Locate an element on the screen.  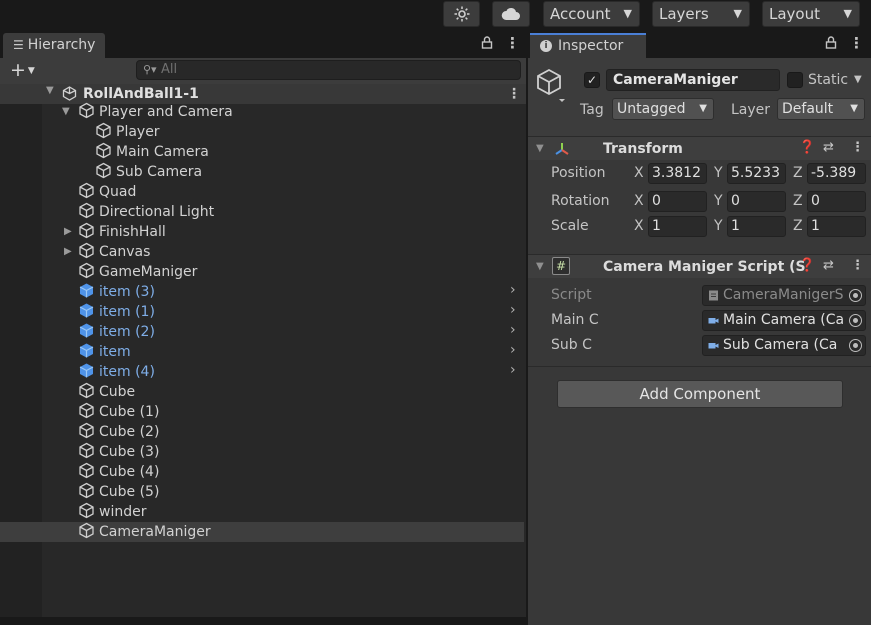
object-name-field: CameraManiger is located at coordinates (693, 80).